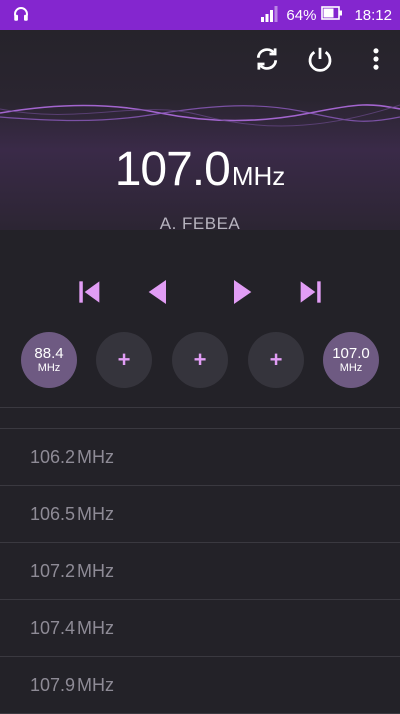  I want to click on step-back-icon, so click(158, 292).